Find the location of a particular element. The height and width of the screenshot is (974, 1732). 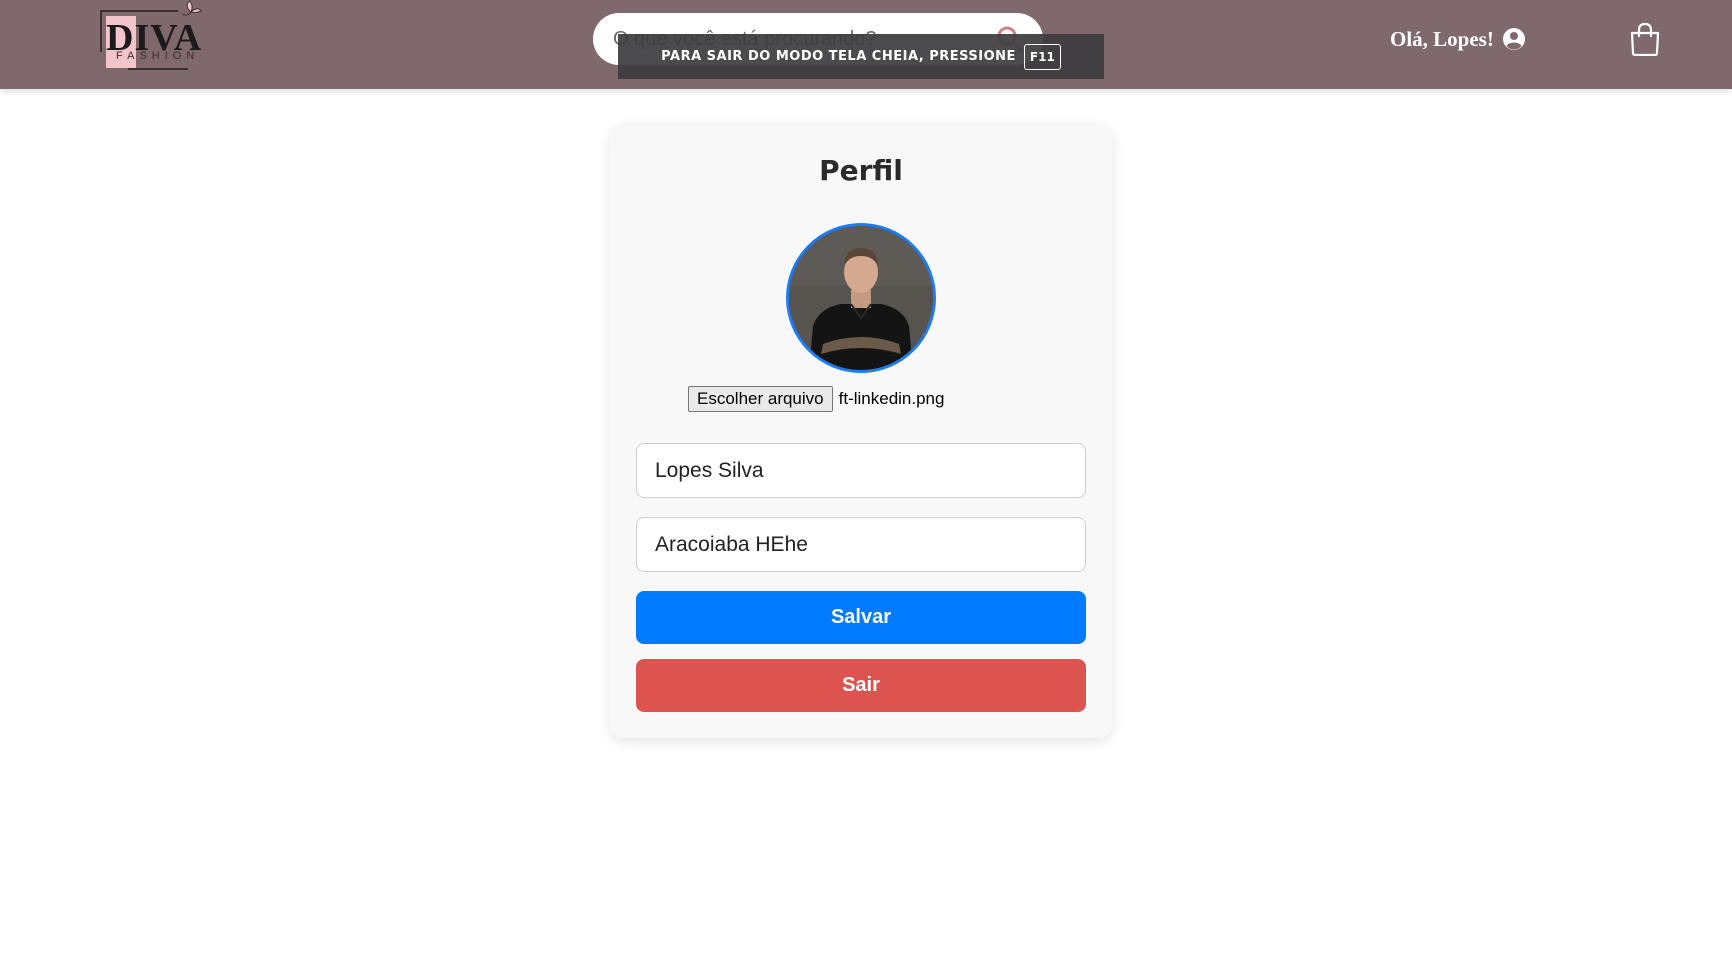

page-title: Perfil is located at coordinates (861, 170).